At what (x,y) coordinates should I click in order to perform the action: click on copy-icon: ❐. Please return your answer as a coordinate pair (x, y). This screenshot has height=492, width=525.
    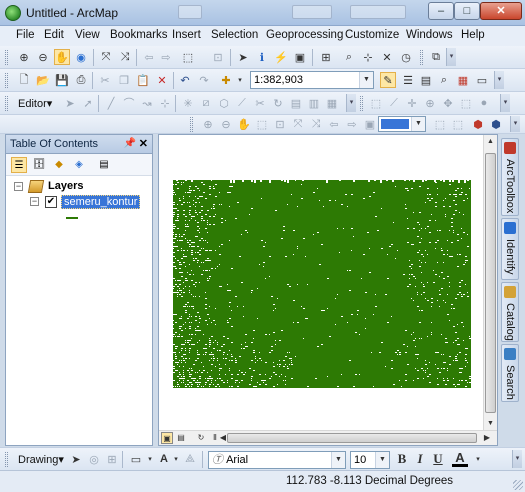
    Looking at the image, I should click on (124, 80).